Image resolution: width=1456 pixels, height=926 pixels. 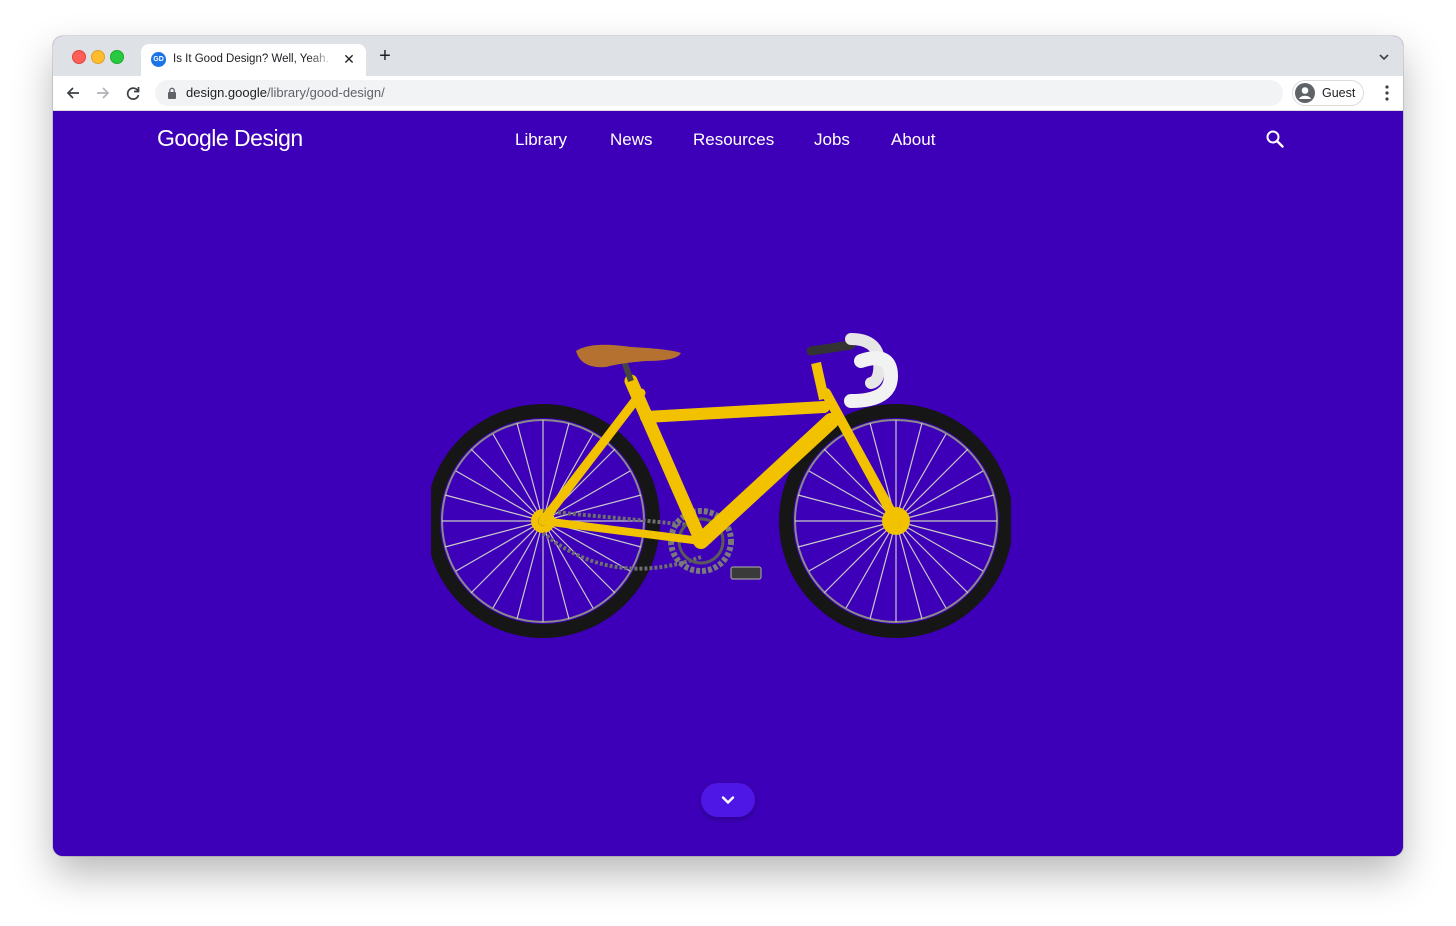 What do you see at coordinates (628, 356) in the screenshot?
I see `saddle` at bounding box center [628, 356].